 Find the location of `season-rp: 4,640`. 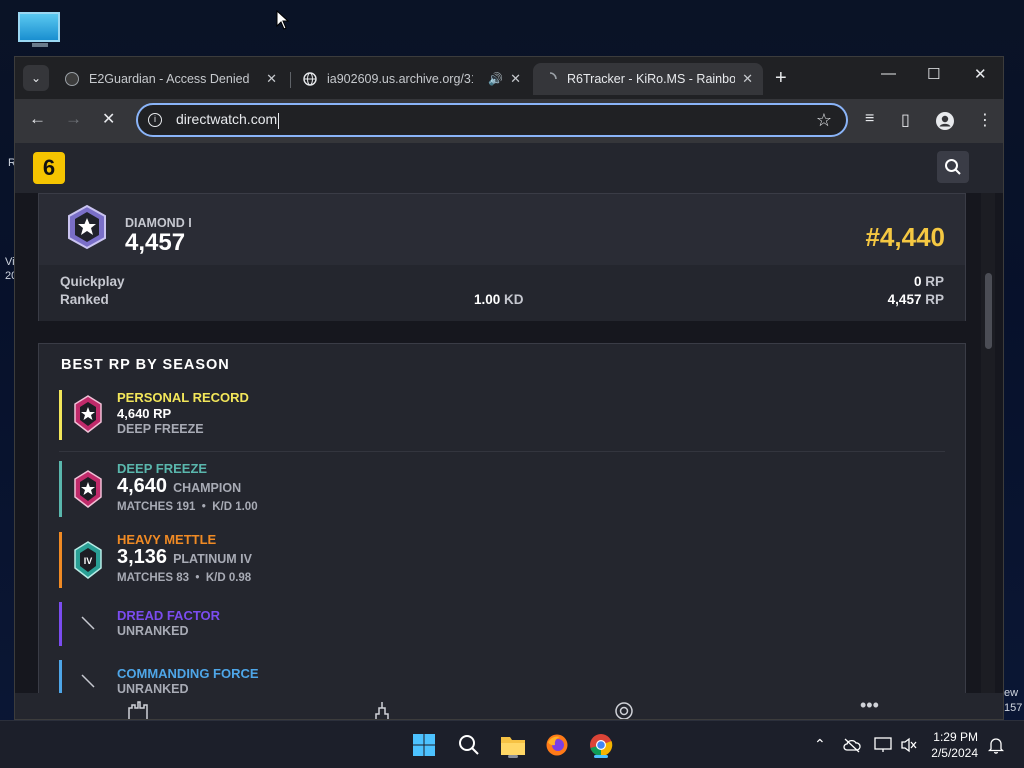

season-rp: 4,640 is located at coordinates (142, 486).